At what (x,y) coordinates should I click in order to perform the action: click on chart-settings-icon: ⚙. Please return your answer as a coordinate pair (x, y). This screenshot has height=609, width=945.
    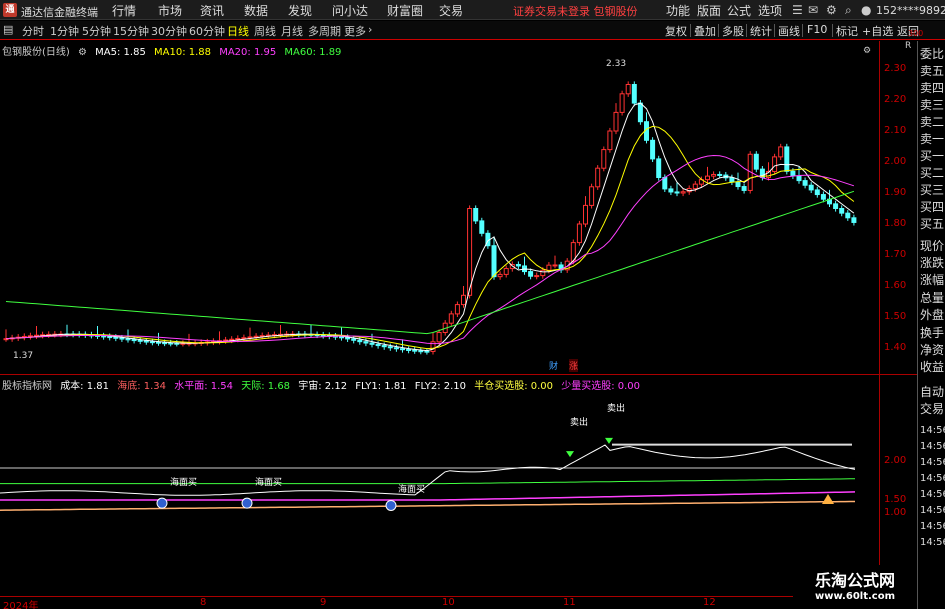
    Looking at the image, I should click on (867, 51).